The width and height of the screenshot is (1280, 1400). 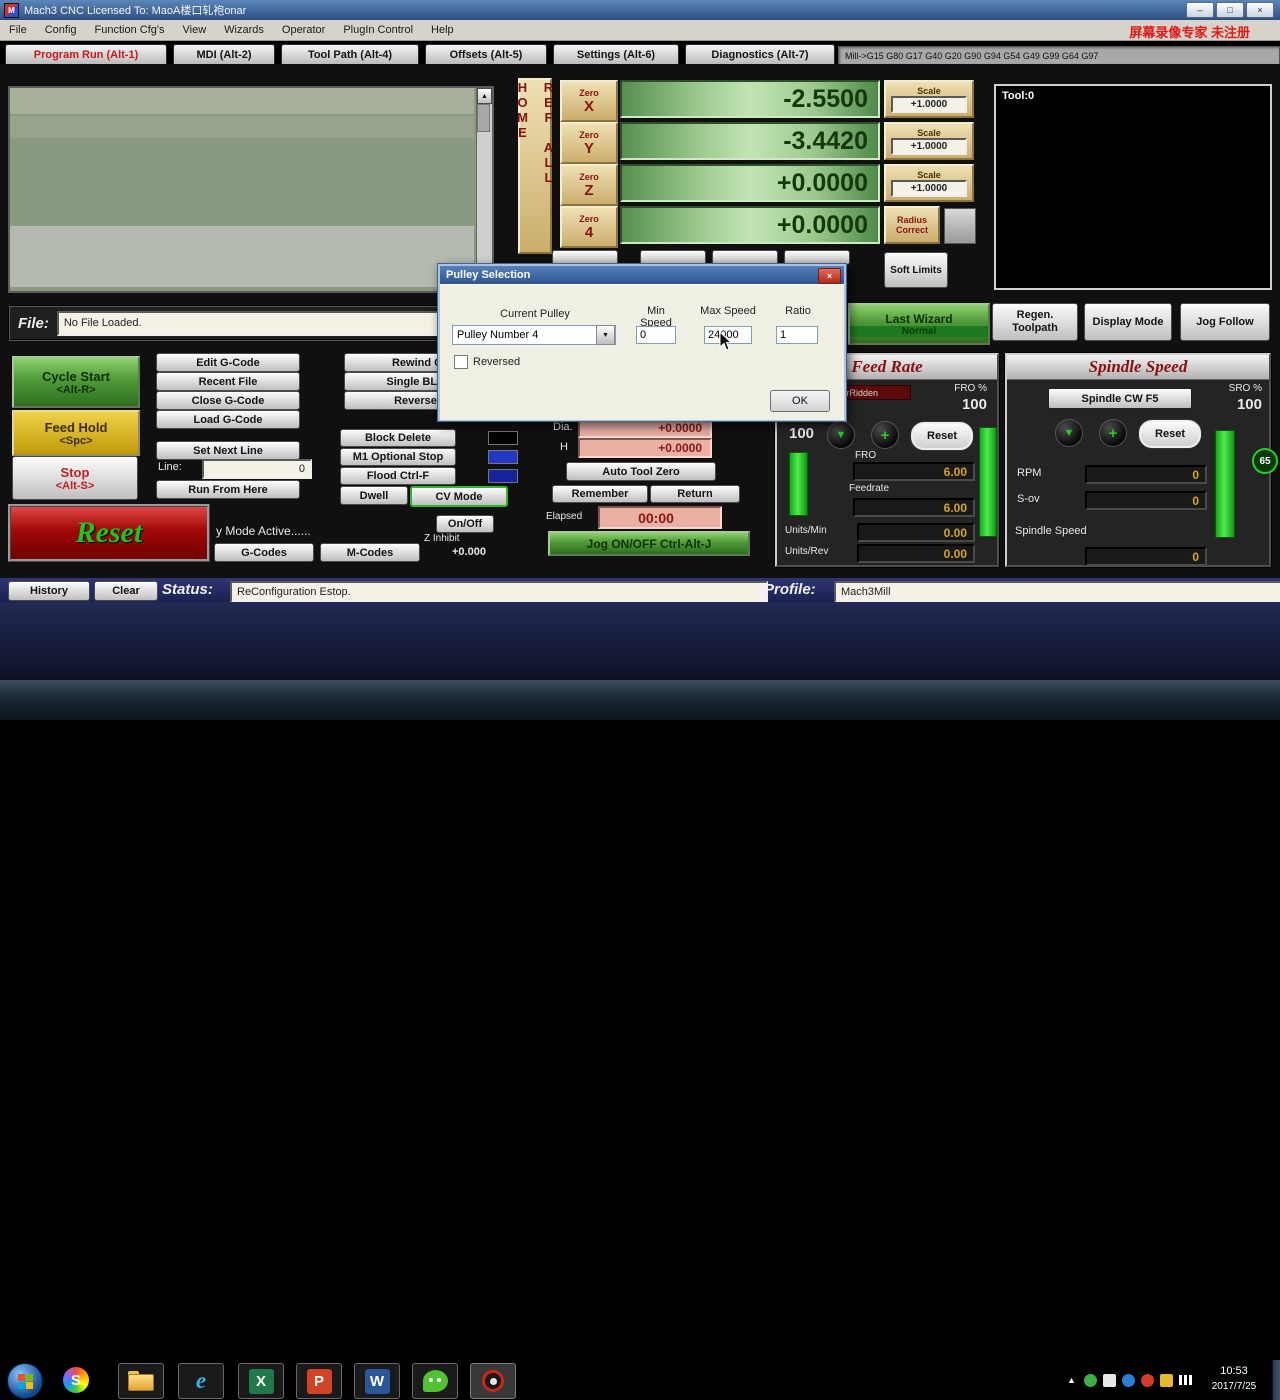 What do you see at coordinates (645, 448) in the screenshot?
I see `h-value: +0.0000` at bounding box center [645, 448].